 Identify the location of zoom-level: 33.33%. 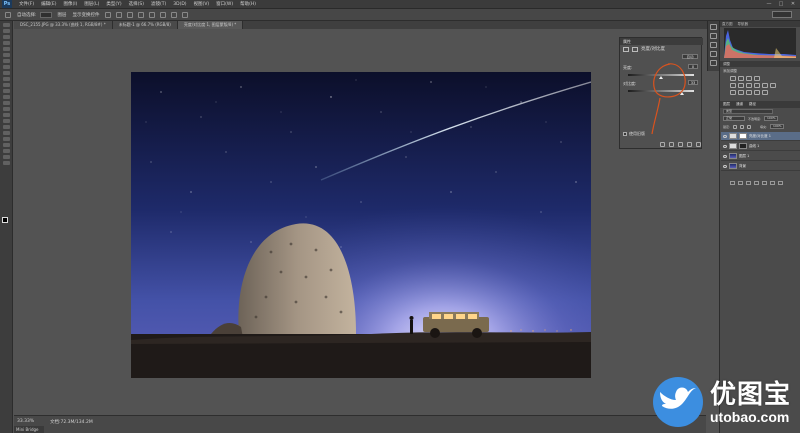
(25, 421).